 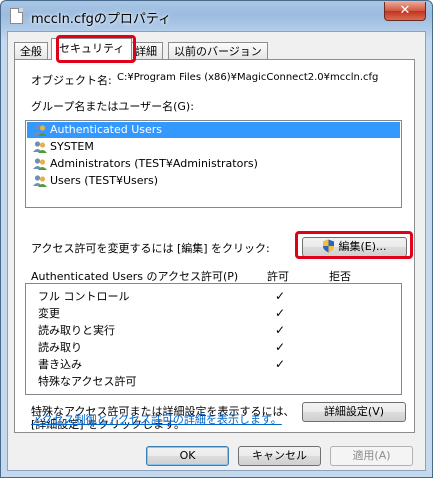 I want to click on permission-name: 変更, so click(x=49, y=313).